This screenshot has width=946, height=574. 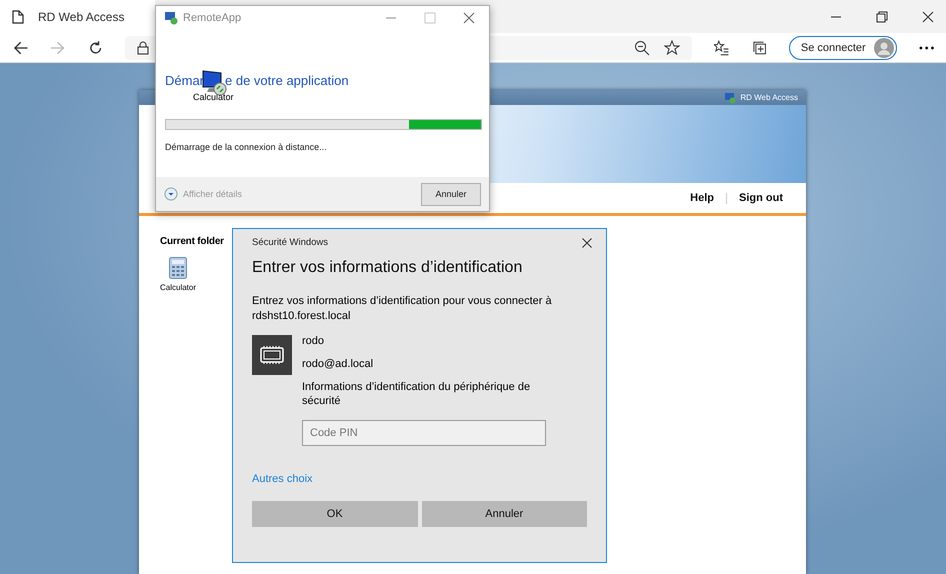 I want to click on more-icon, so click(x=926, y=48).